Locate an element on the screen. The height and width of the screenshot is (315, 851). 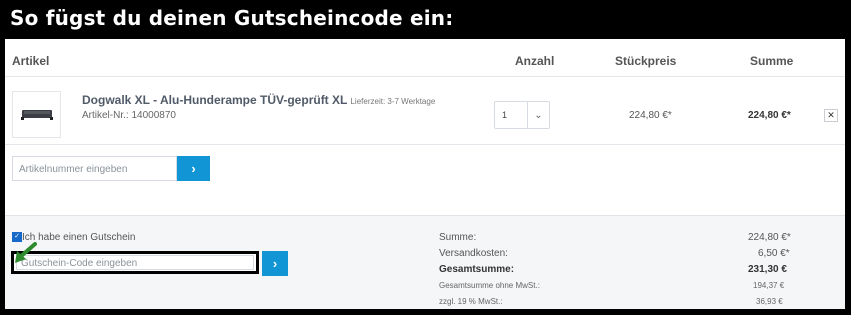
dog-ramp-image is located at coordinates (37, 115).